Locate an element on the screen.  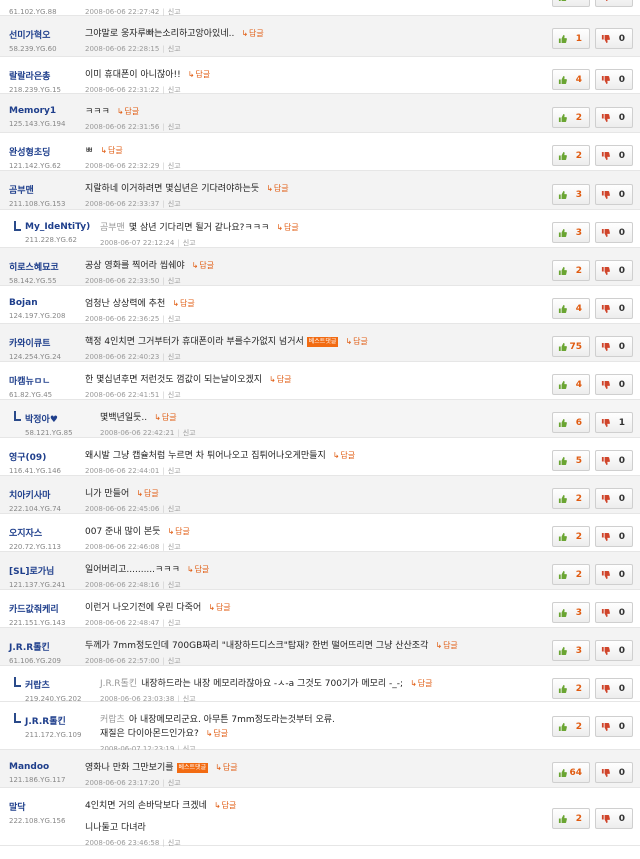
recommend-button: 75 is located at coordinates (571, 346).